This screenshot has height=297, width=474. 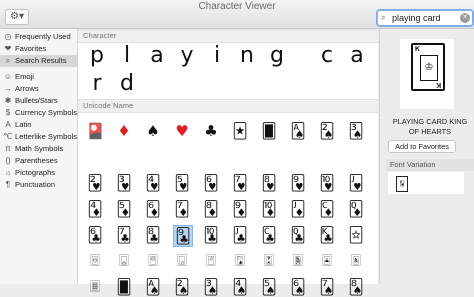 What do you see at coordinates (298, 287) in the screenshot?
I see `playing-card-cell: 🂦` at bounding box center [298, 287].